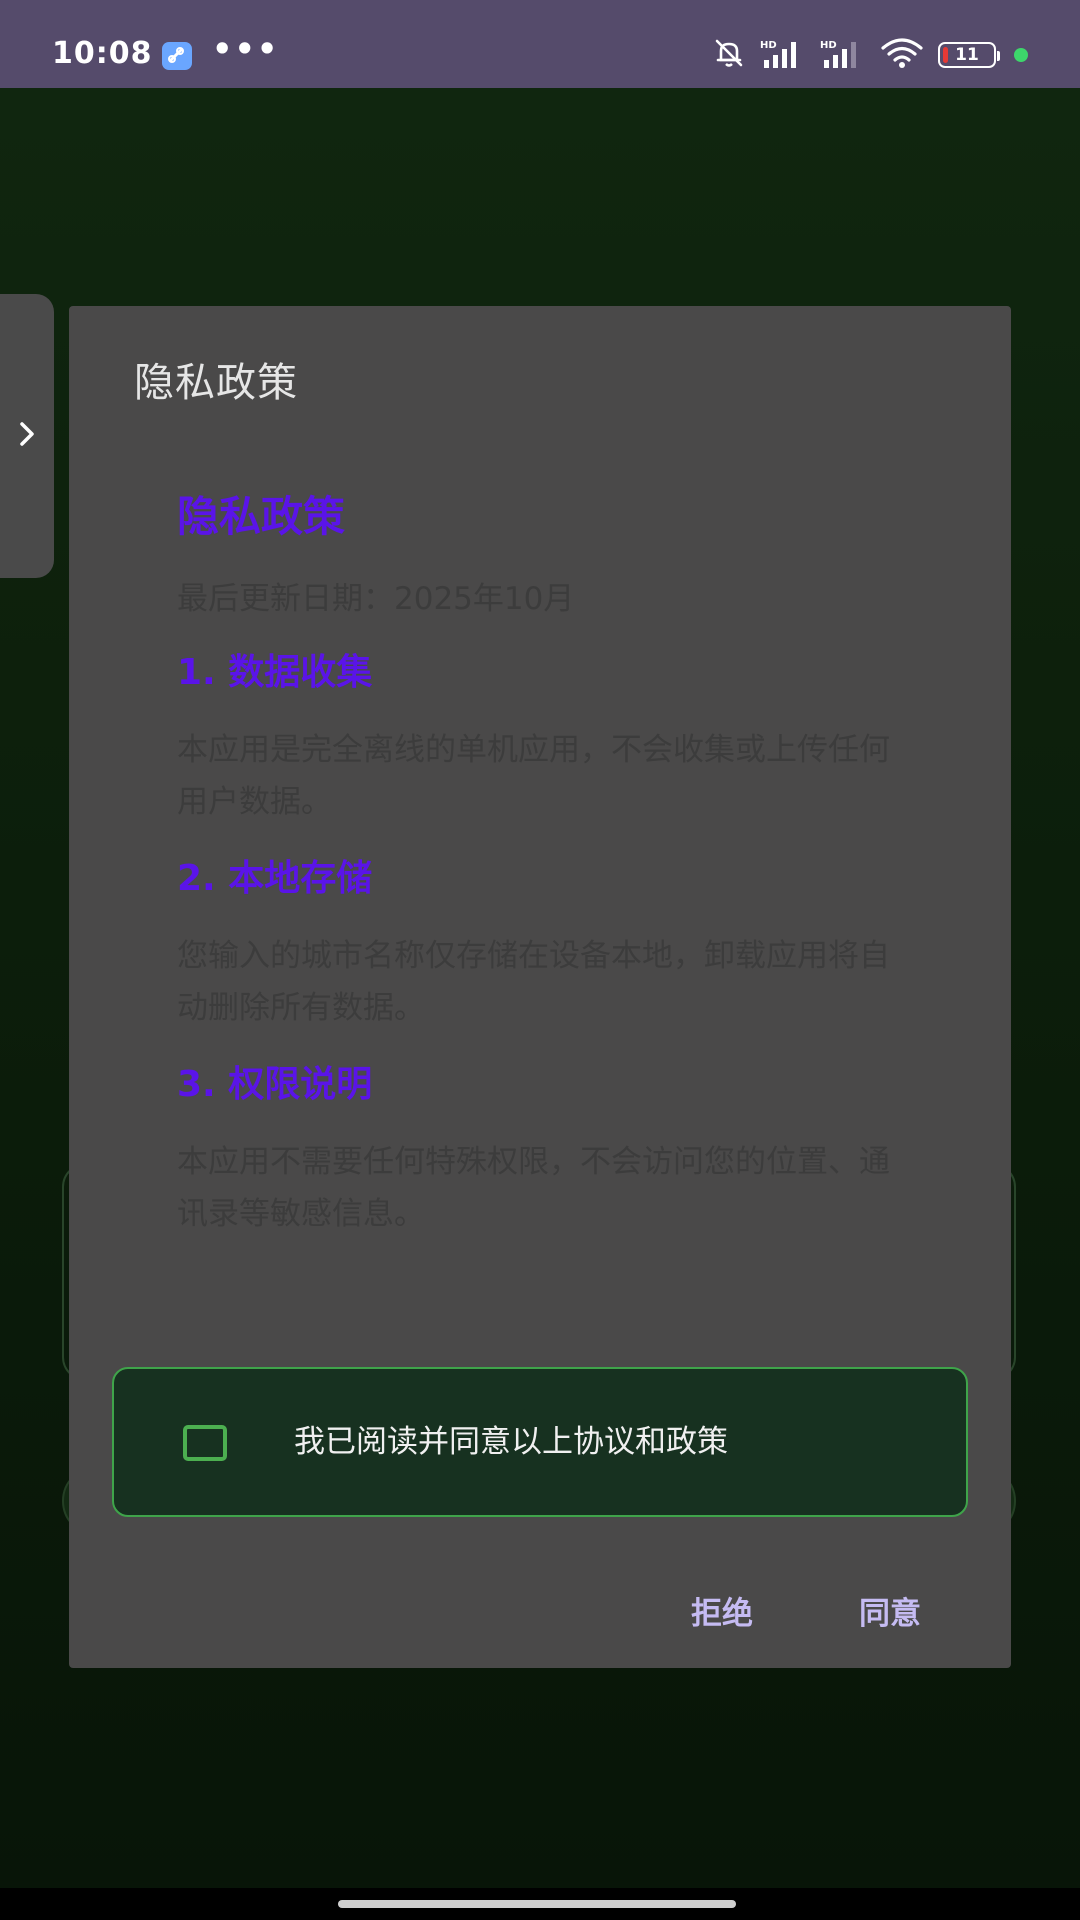 The height and width of the screenshot is (1920, 1080). I want to click on battery-percentage: 11, so click(967, 55).